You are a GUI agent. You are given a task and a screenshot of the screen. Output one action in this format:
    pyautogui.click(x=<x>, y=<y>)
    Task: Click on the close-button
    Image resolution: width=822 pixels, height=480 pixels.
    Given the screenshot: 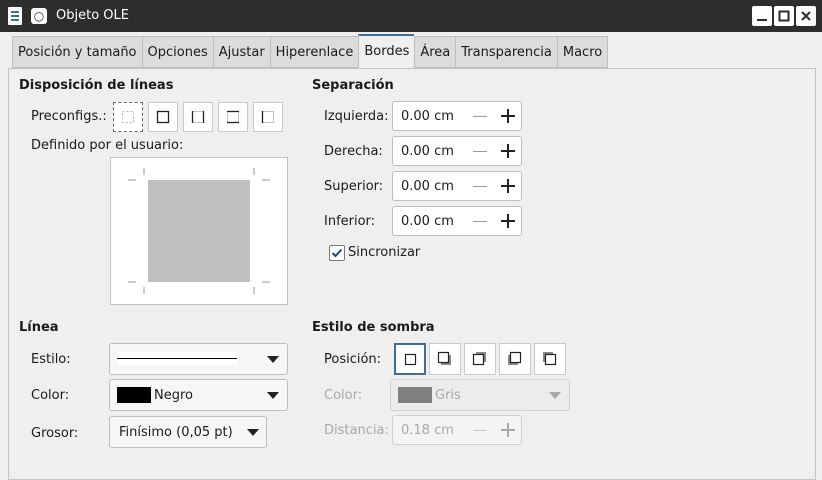 What is the action you would take?
    pyautogui.click(x=806, y=16)
    